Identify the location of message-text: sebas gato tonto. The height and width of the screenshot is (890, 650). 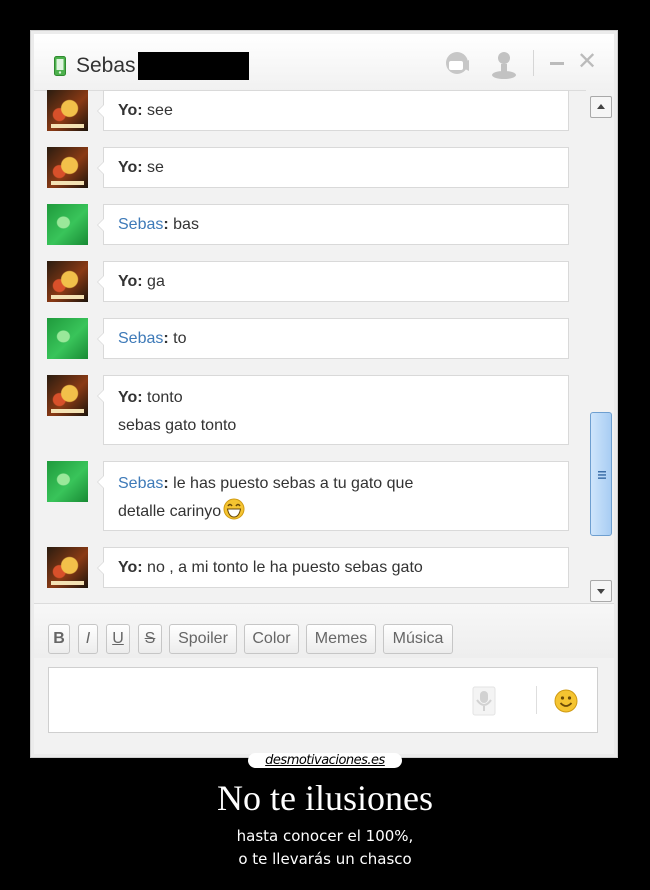
(177, 425).